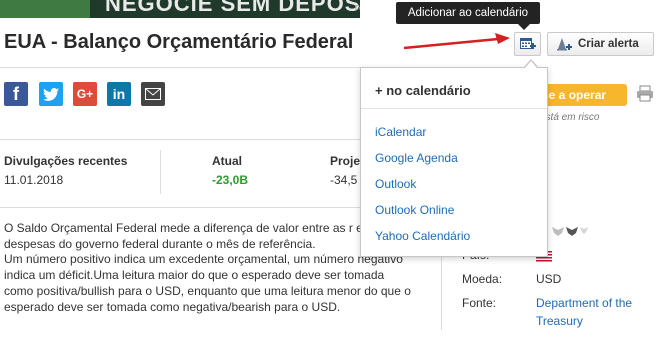  I want to click on menu-item-google-agenda: Google Agenda, so click(416, 158).